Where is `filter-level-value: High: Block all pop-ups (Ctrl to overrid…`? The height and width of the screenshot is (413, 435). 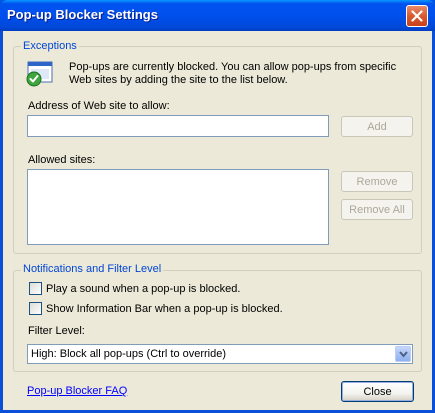 filter-level-value: High: Block all pop-ups (Ctrl to overrid… is located at coordinates (129, 354).